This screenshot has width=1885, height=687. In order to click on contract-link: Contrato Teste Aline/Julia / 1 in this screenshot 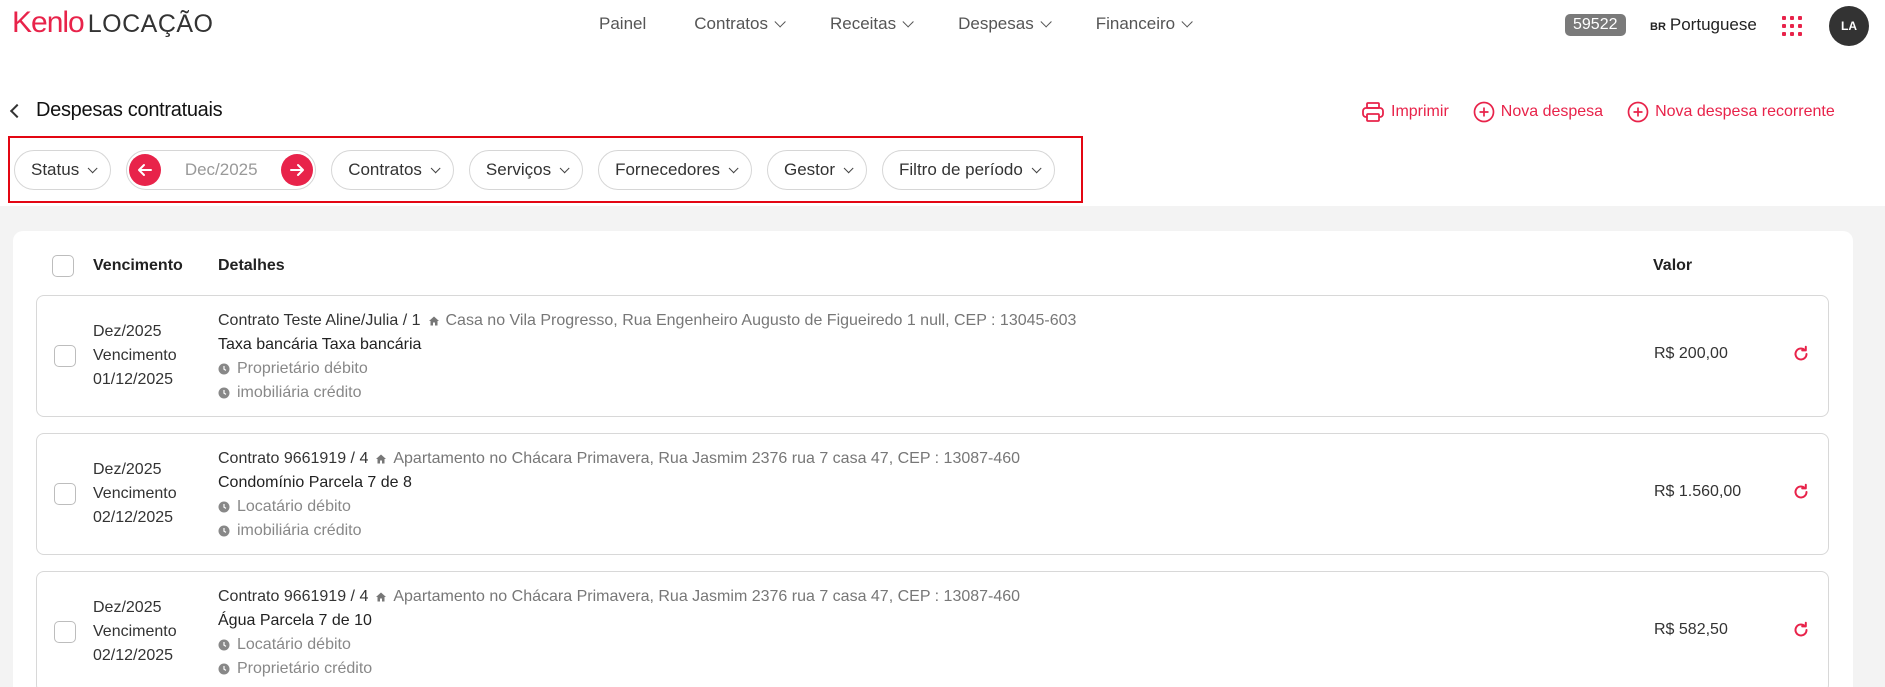, I will do `click(319, 321)`.